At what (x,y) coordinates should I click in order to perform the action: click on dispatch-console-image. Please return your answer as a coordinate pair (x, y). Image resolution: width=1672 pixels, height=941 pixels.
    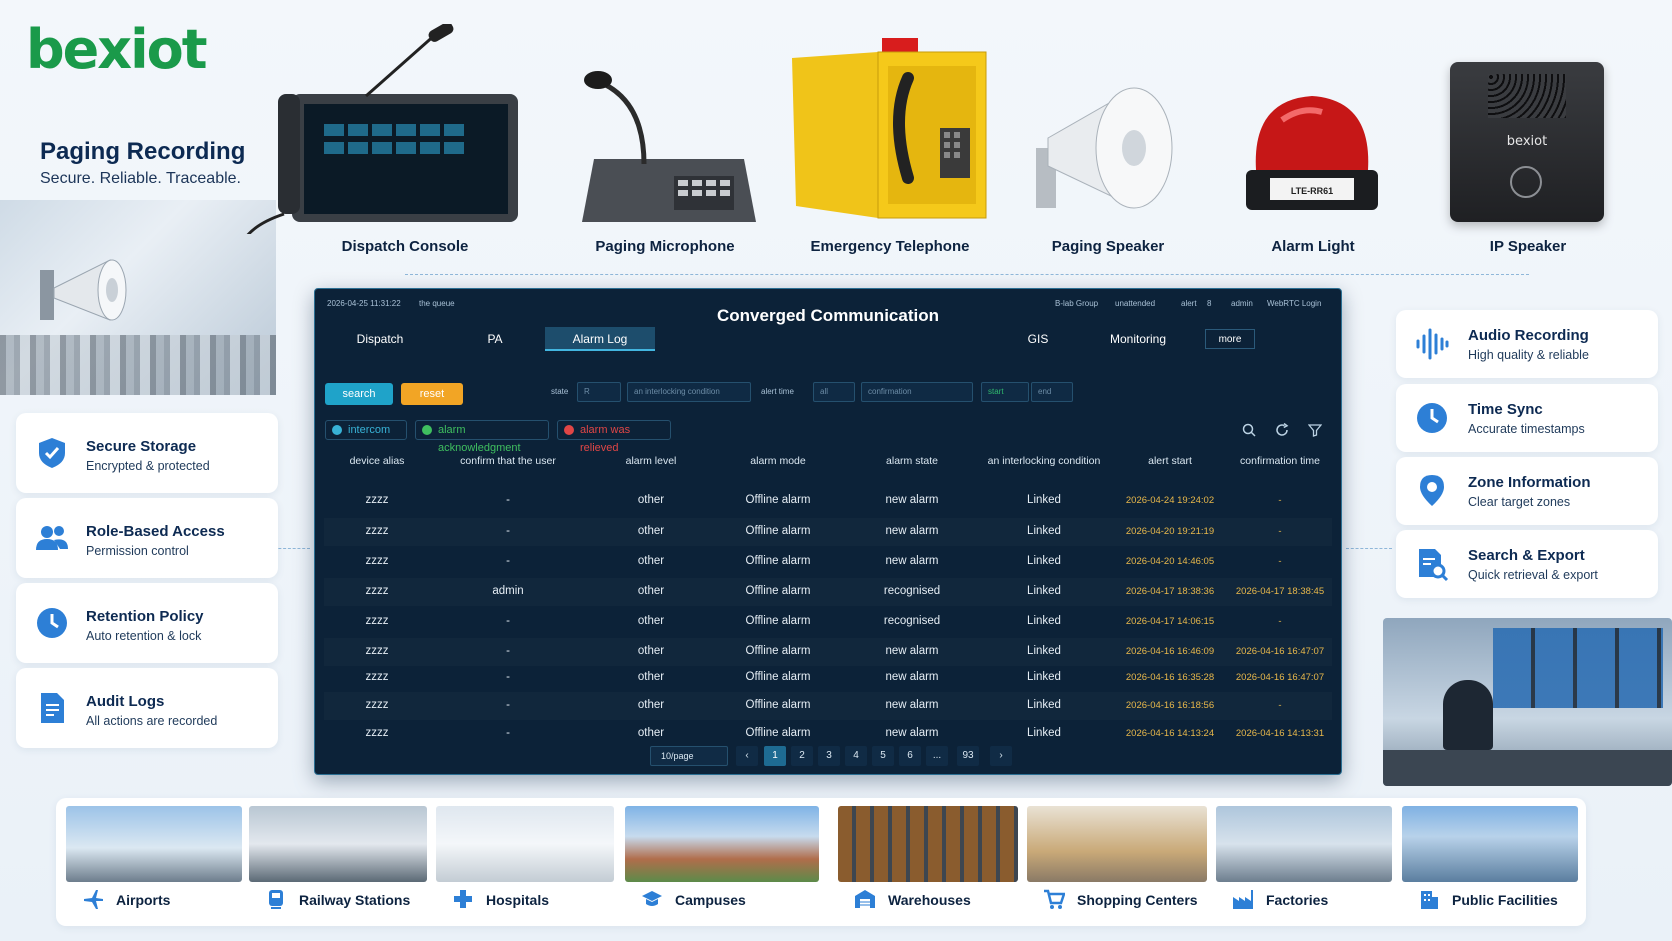
    Looking at the image, I should click on (382, 129).